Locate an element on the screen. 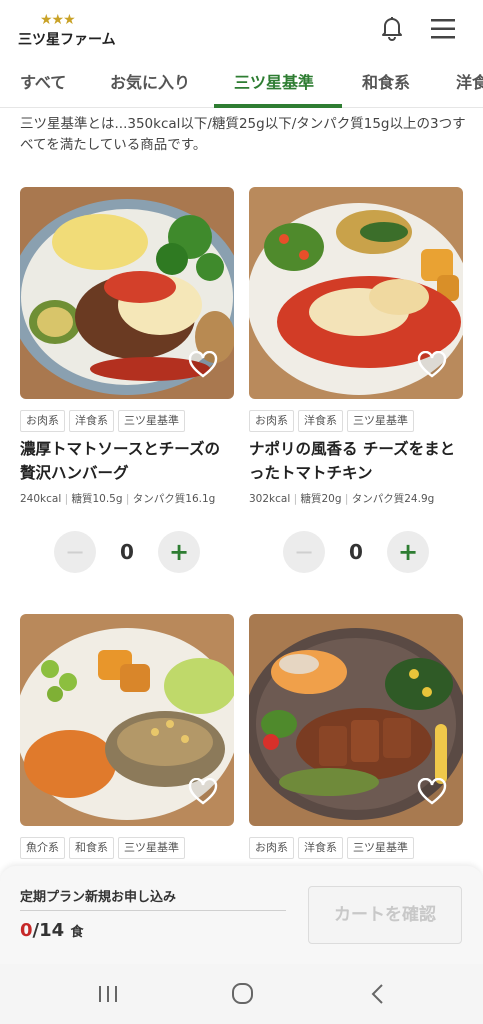 The image size is (483, 1024). protein: タンパク質24.9g is located at coordinates (393, 499).